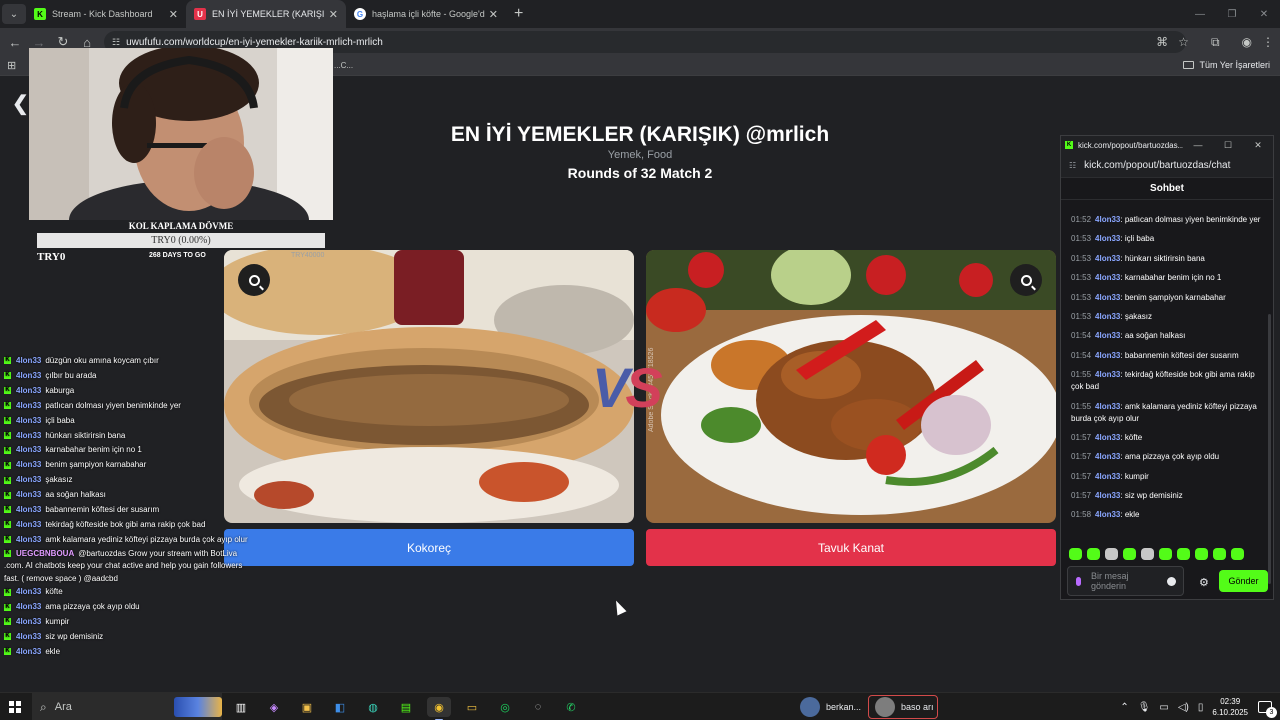 The image size is (1280, 720). Describe the element at coordinates (472, 707) in the screenshot. I see `file-explorer-icon: ▭` at that location.